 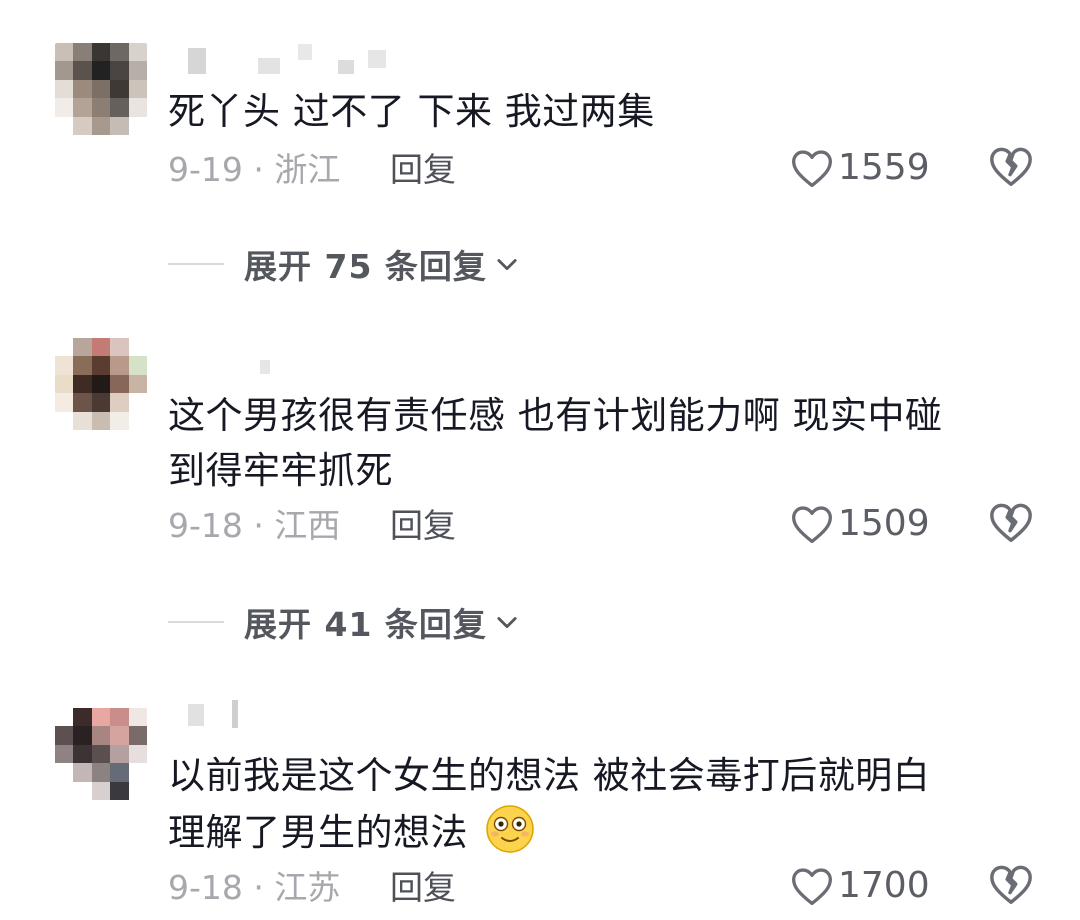 What do you see at coordinates (318, 832) in the screenshot?
I see `comment-text-span: 理解了男生的想法` at bounding box center [318, 832].